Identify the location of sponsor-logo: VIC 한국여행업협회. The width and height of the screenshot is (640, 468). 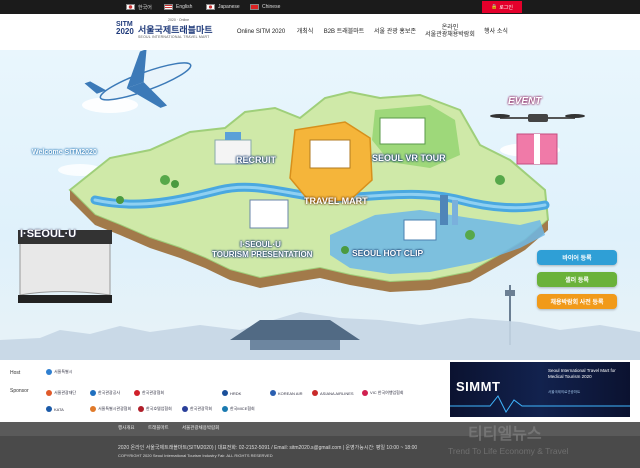
(383, 393).